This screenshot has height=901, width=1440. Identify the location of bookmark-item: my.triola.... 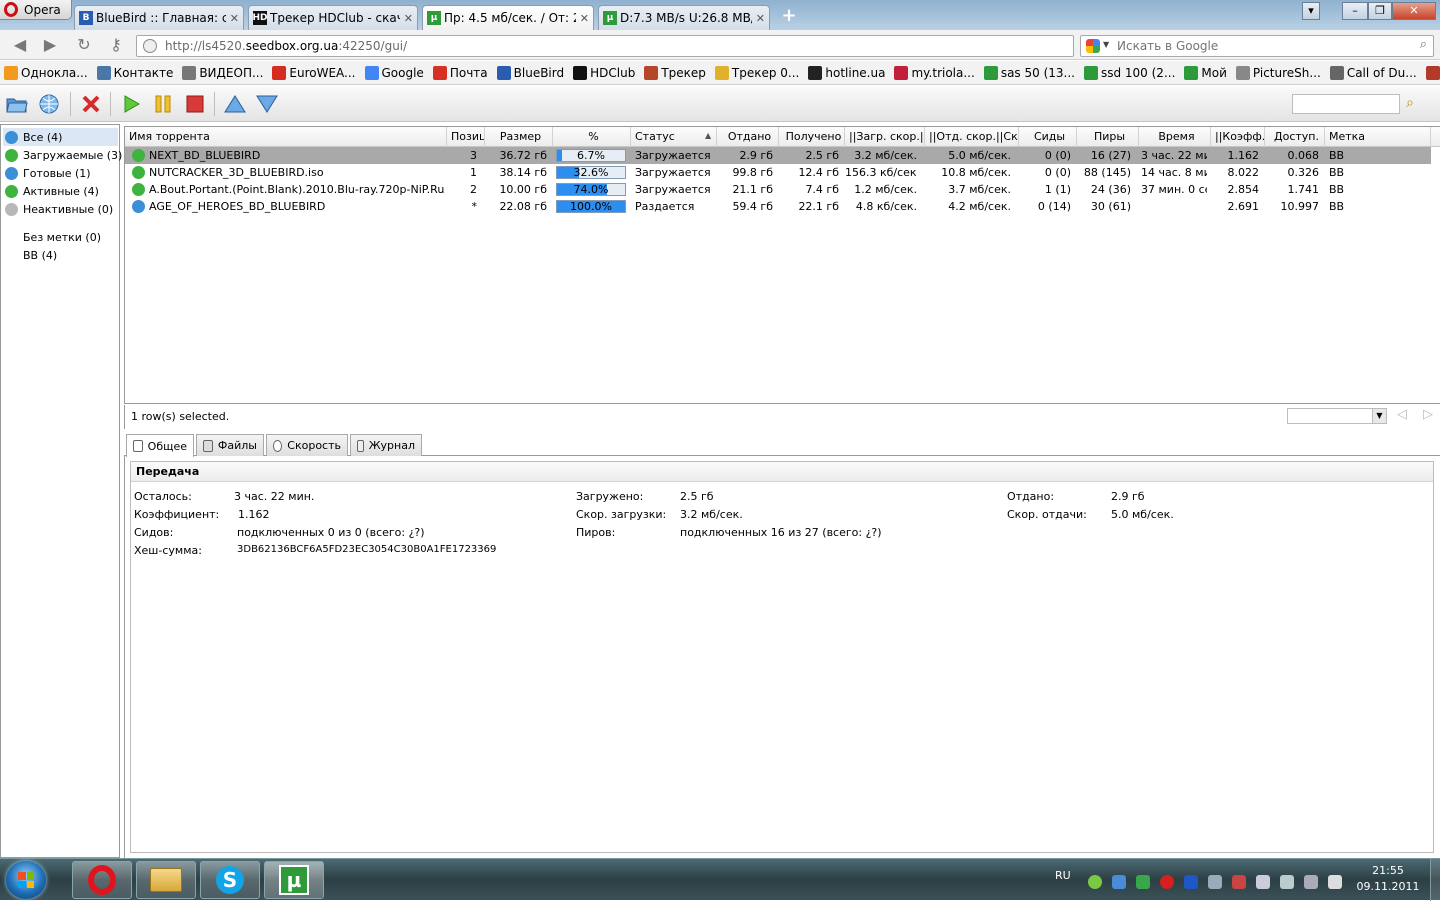
(934, 72).